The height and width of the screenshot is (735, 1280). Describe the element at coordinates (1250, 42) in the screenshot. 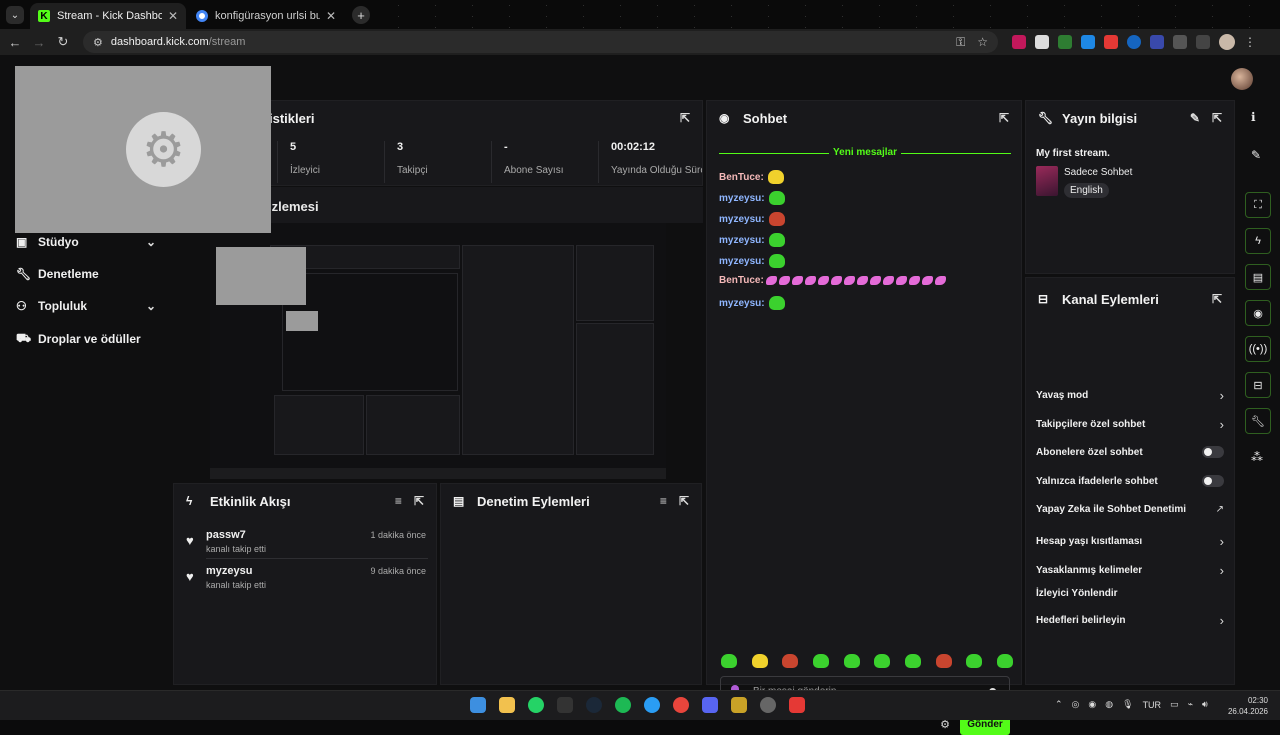

I see `menu-dots-icon: ⋮` at that location.